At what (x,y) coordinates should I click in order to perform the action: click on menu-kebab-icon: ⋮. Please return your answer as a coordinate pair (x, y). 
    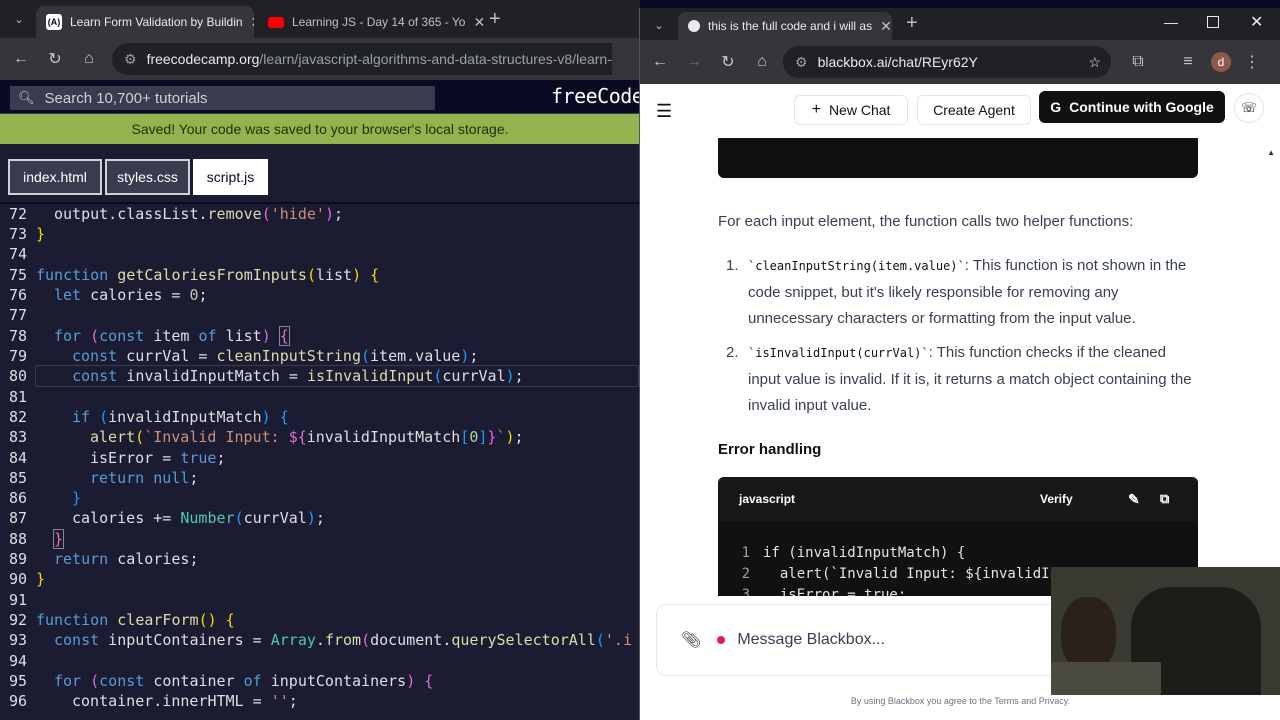
    Looking at the image, I should click on (1252, 62).